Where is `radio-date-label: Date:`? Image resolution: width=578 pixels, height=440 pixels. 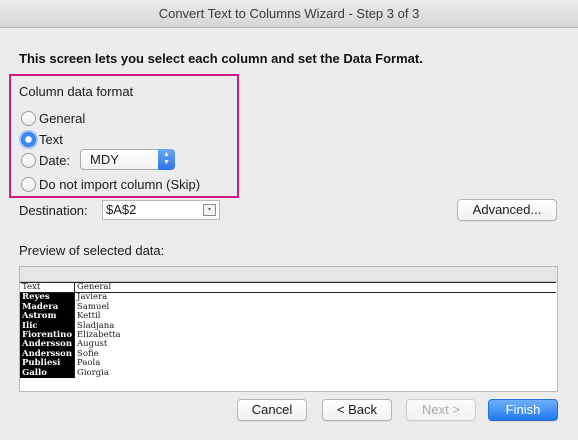
radio-date-label: Date: is located at coordinates (54, 160).